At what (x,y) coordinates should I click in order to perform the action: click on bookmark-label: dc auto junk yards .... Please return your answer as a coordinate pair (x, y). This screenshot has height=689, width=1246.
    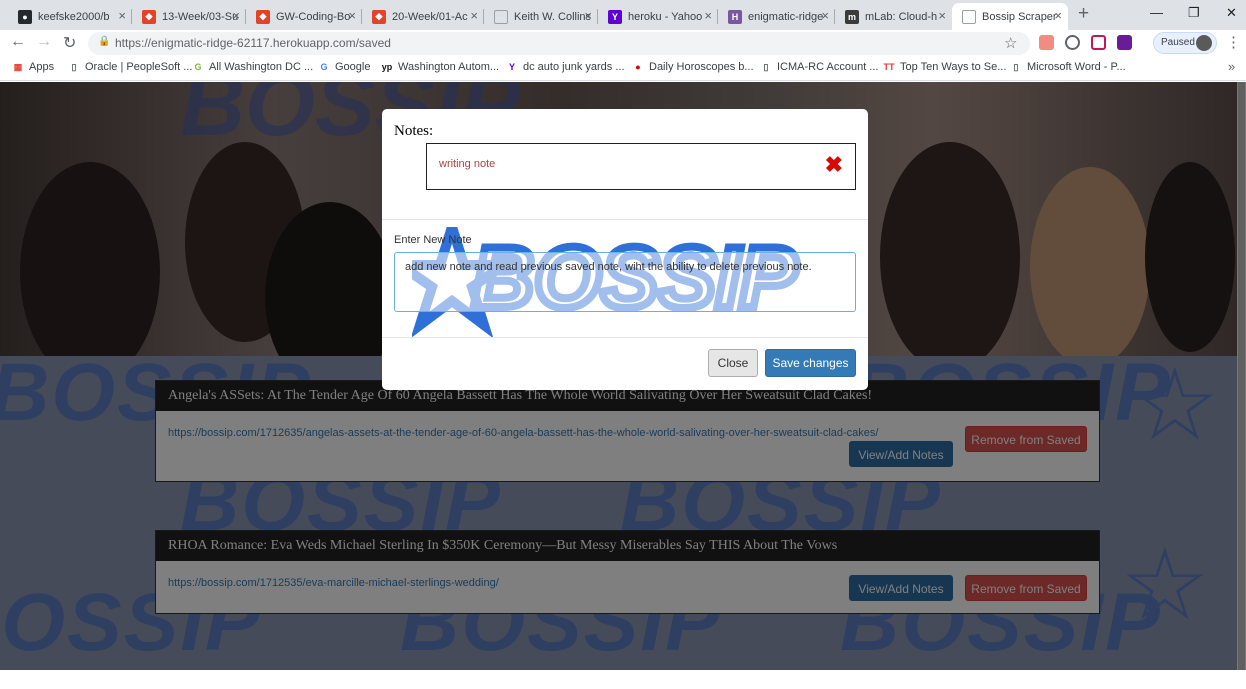
    Looking at the image, I should click on (574, 67).